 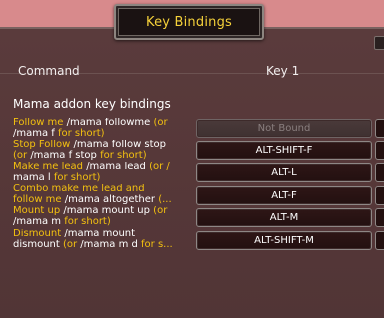 I want to click on label-segment: /mama f stop, so click(x=65, y=155).